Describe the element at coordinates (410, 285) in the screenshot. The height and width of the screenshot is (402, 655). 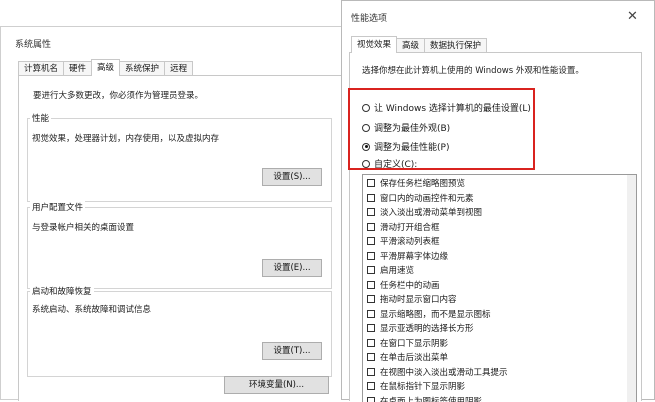
I see `option-label: 任务栏中的动画` at that location.